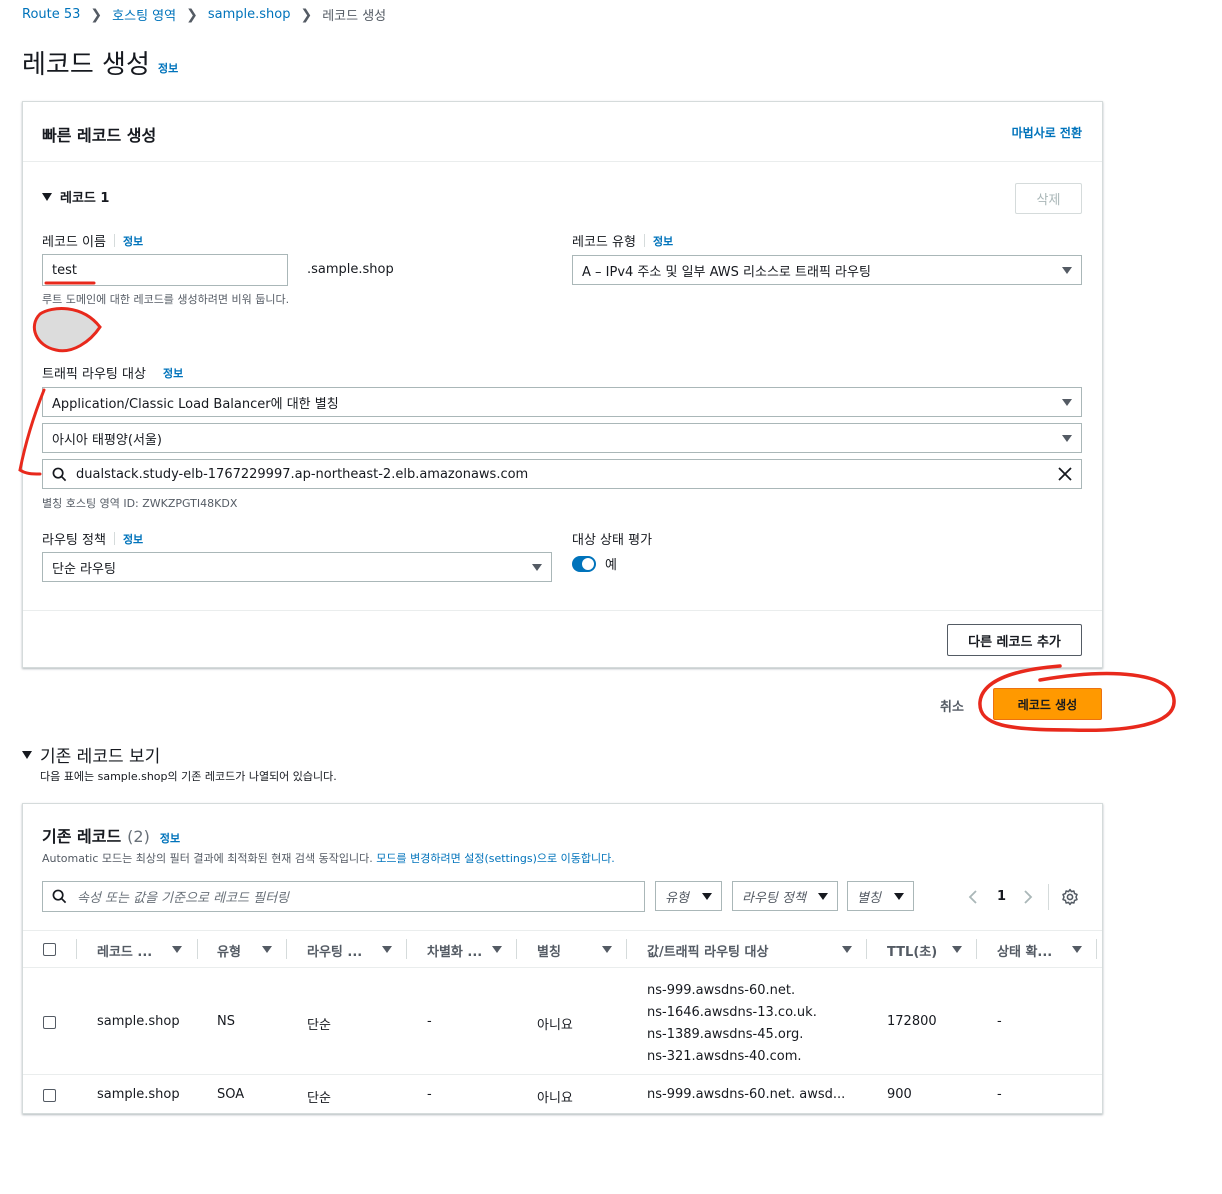  Describe the element at coordinates (549, 950) in the screenshot. I see `column-header-alias: 별칭` at that location.